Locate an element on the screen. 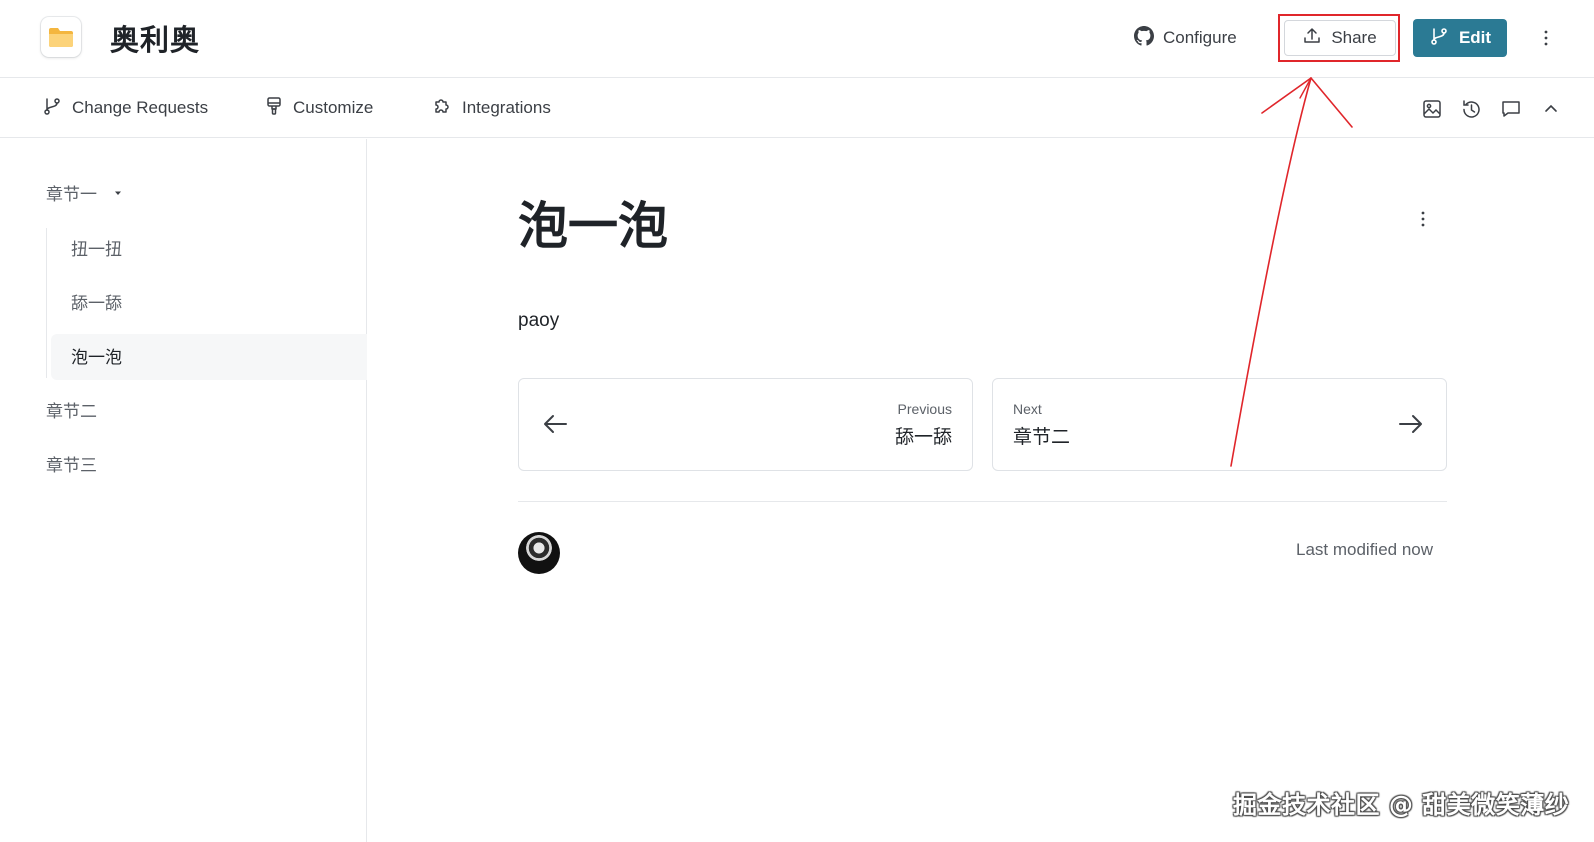 The width and height of the screenshot is (1594, 842). sidebar-item-label: 扭一扭 is located at coordinates (96, 250).